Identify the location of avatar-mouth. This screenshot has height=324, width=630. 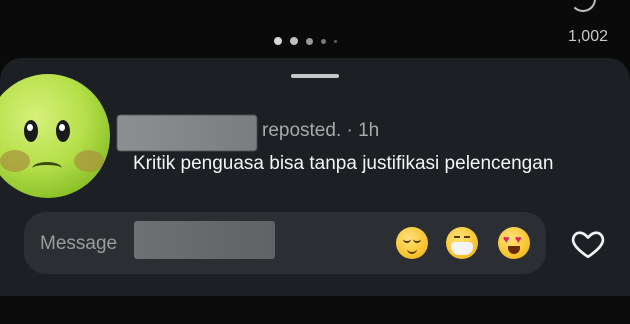
(47, 168).